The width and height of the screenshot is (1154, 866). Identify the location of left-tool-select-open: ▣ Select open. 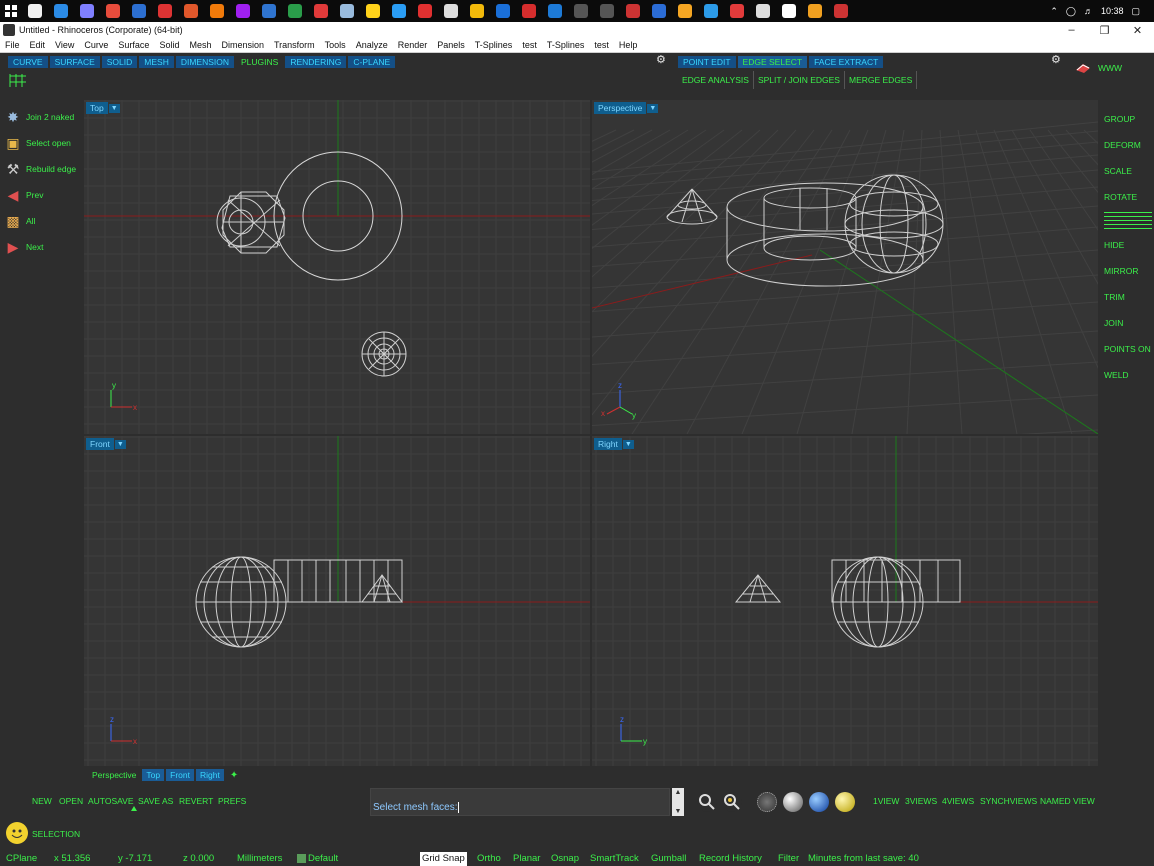
(37, 143).